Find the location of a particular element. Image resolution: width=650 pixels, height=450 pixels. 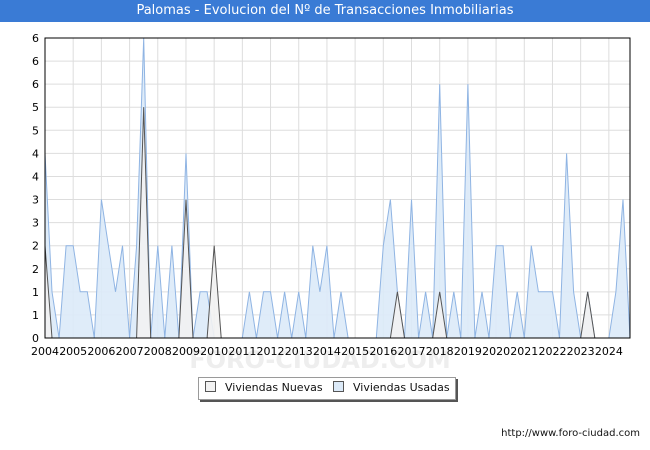

legend-label-usadas: Viviendas Usadas is located at coordinates (401, 387).